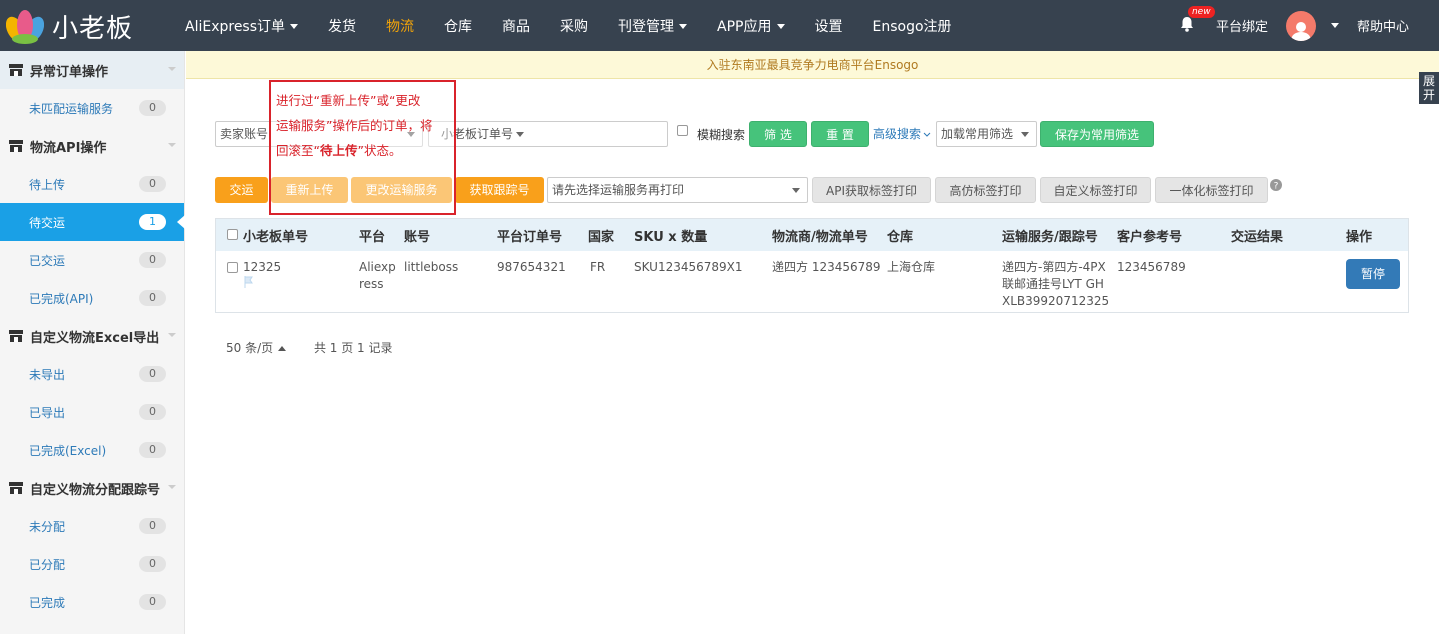 The width and height of the screenshot is (1439, 634). What do you see at coordinates (530, 237) in the screenshot?
I see `col-header: 平台订单号` at bounding box center [530, 237].